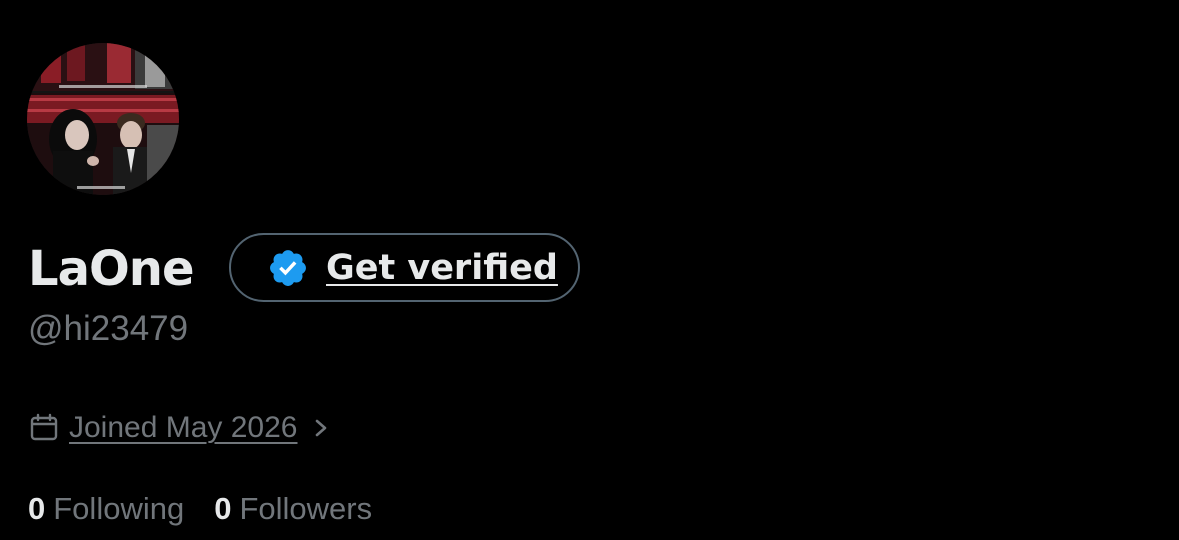 This screenshot has width=1179, height=540. What do you see at coordinates (183, 427) in the screenshot?
I see `joined-date-label: Joined May 2026` at bounding box center [183, 427].